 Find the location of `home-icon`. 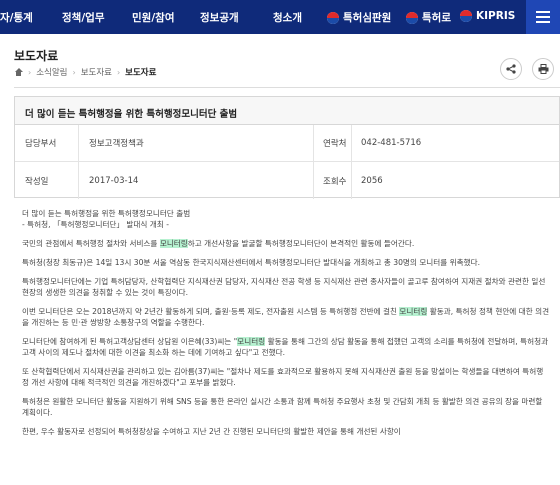

home-icon is located at coordinates (18, 72).